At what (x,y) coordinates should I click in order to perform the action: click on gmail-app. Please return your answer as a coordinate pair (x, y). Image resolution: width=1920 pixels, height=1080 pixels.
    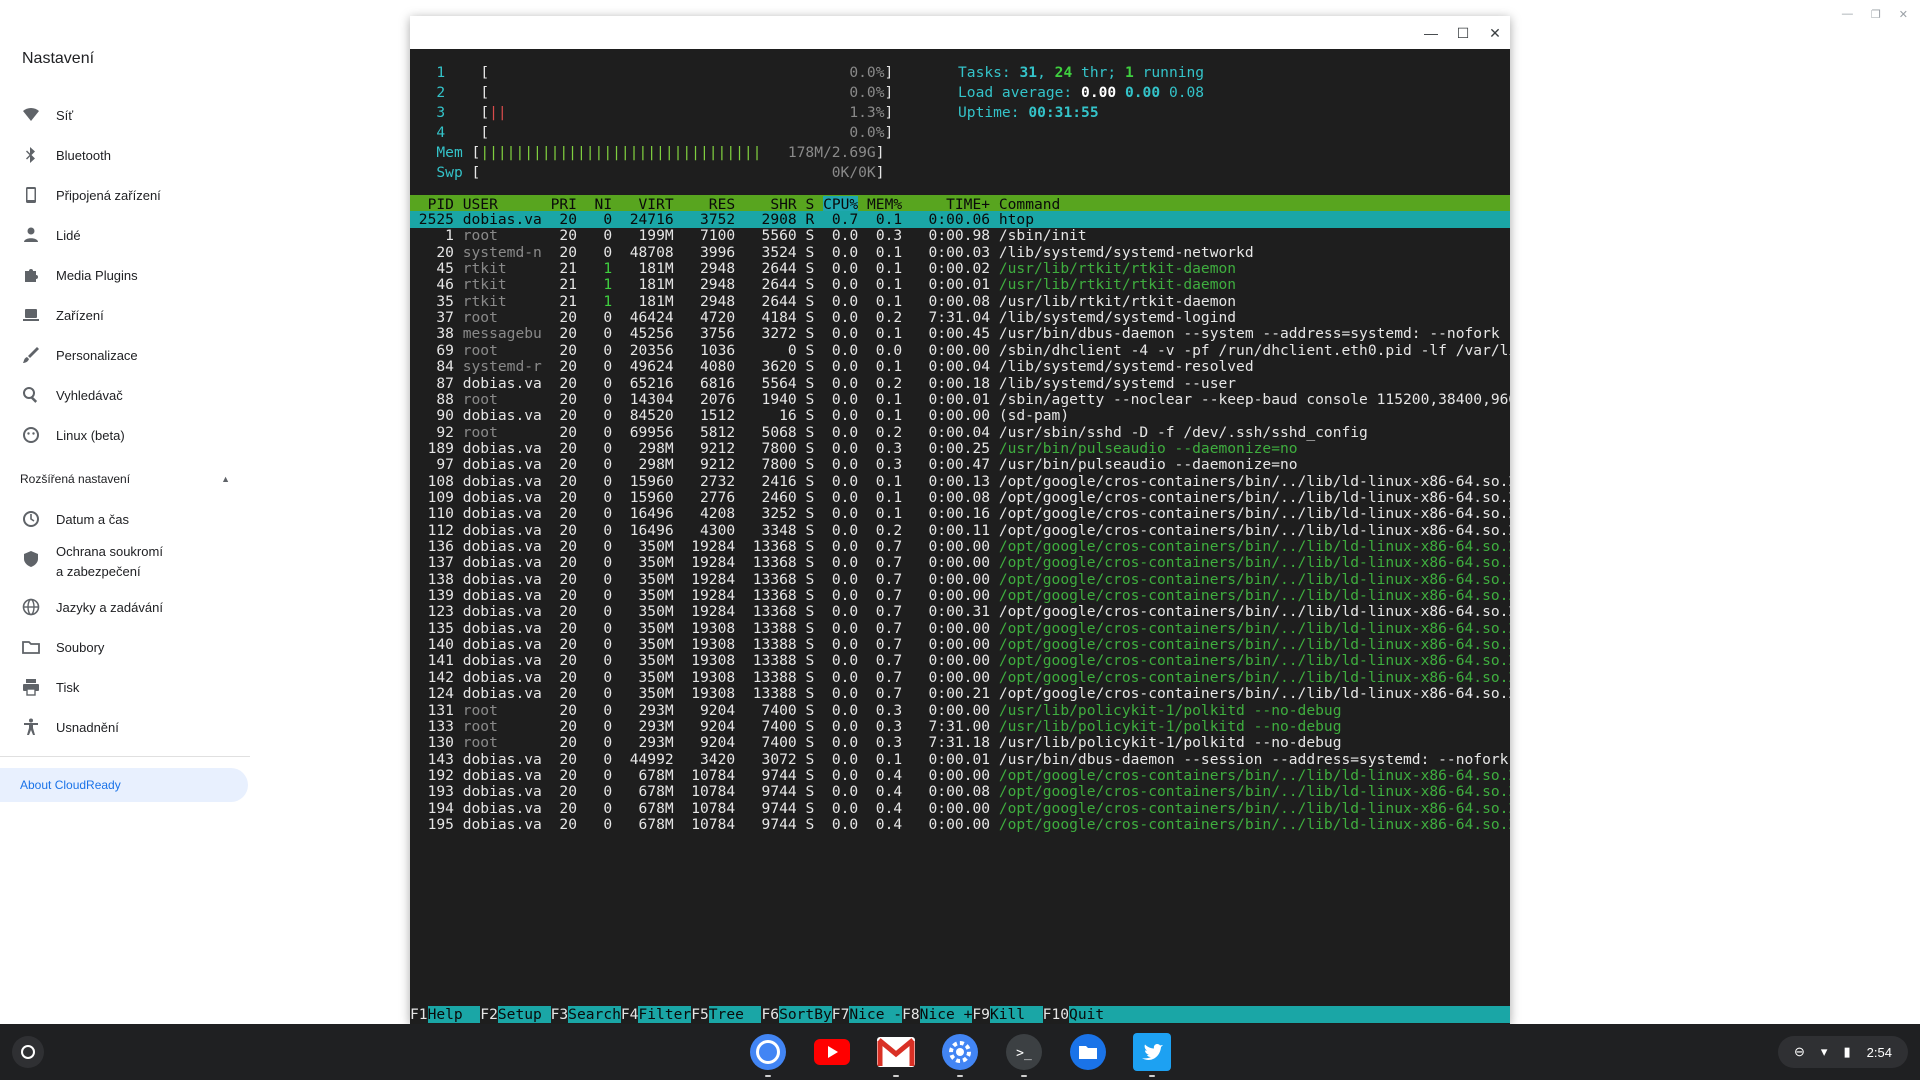
    Looking at the image, I should click on (896, 1054).